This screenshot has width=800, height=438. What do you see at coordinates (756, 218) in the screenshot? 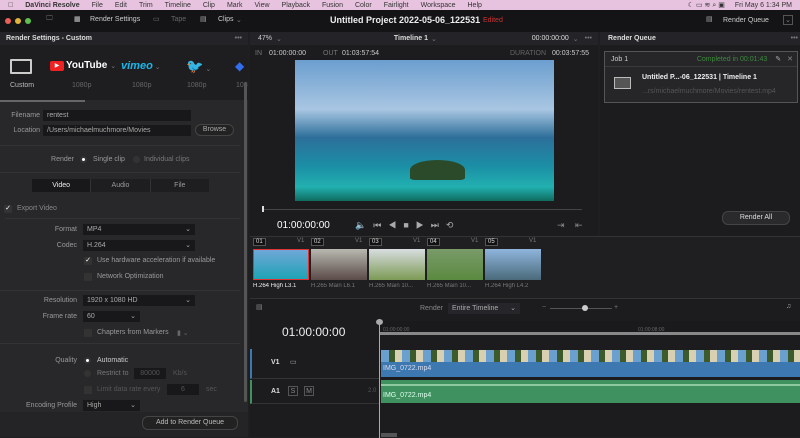
I see `render-all-button: Render All` at bounding box center [756, 218].